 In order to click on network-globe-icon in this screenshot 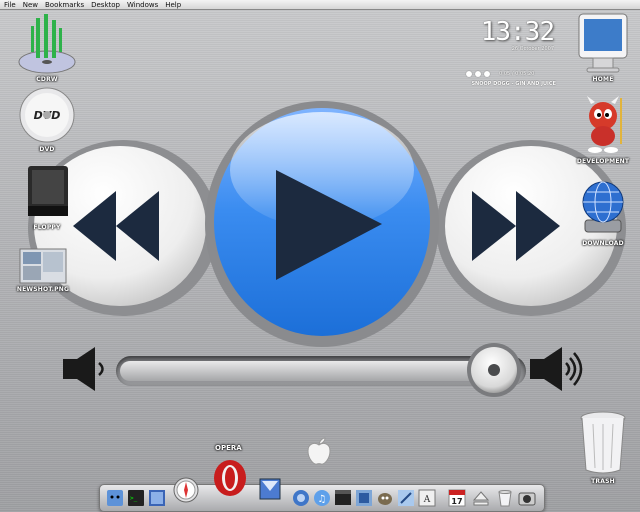, I will do `click(603, 207)`.